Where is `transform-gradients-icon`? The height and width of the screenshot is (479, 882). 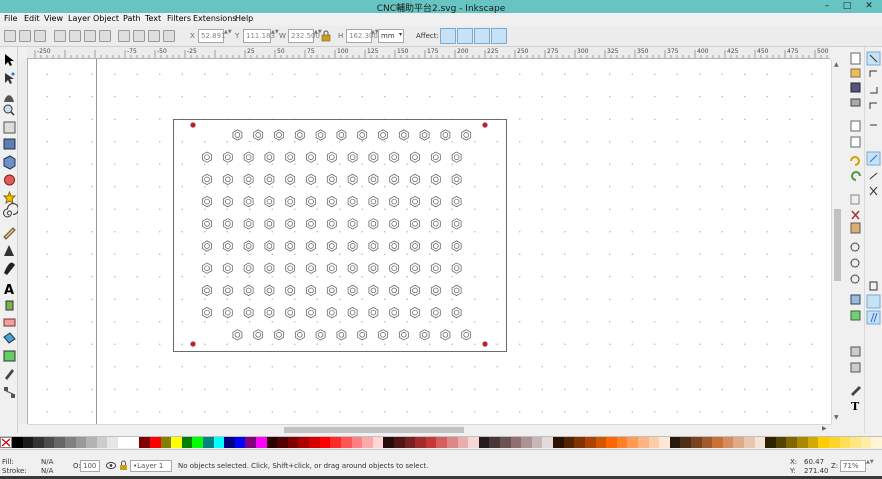
transform-gradients-icon is located at coordinates (482, 36).